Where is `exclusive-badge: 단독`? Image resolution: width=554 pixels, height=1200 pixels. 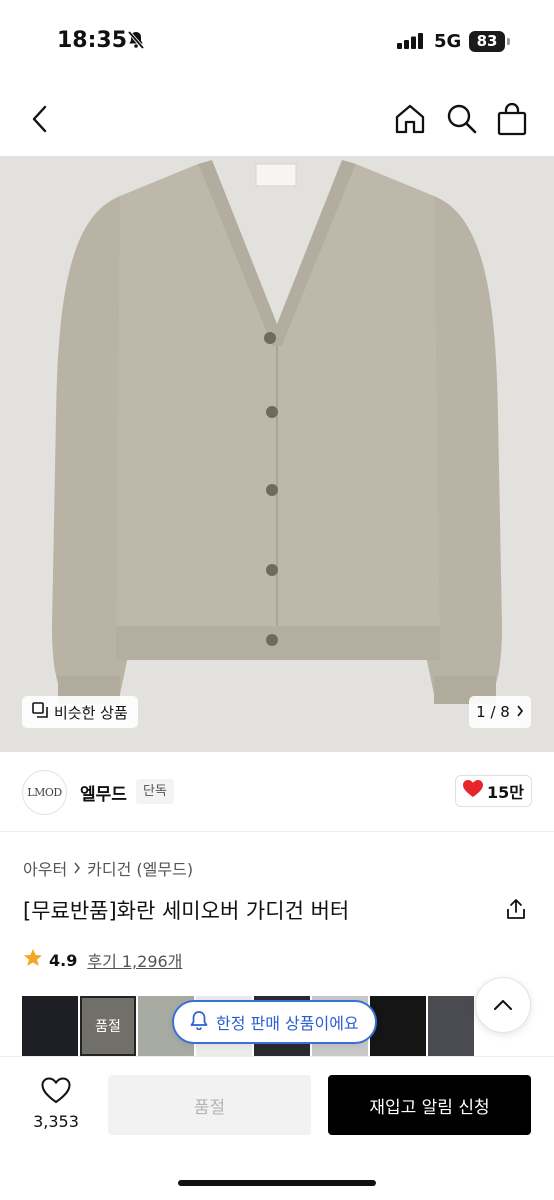 exclusive-badge: 단독 is located at coordinates (155, 791).